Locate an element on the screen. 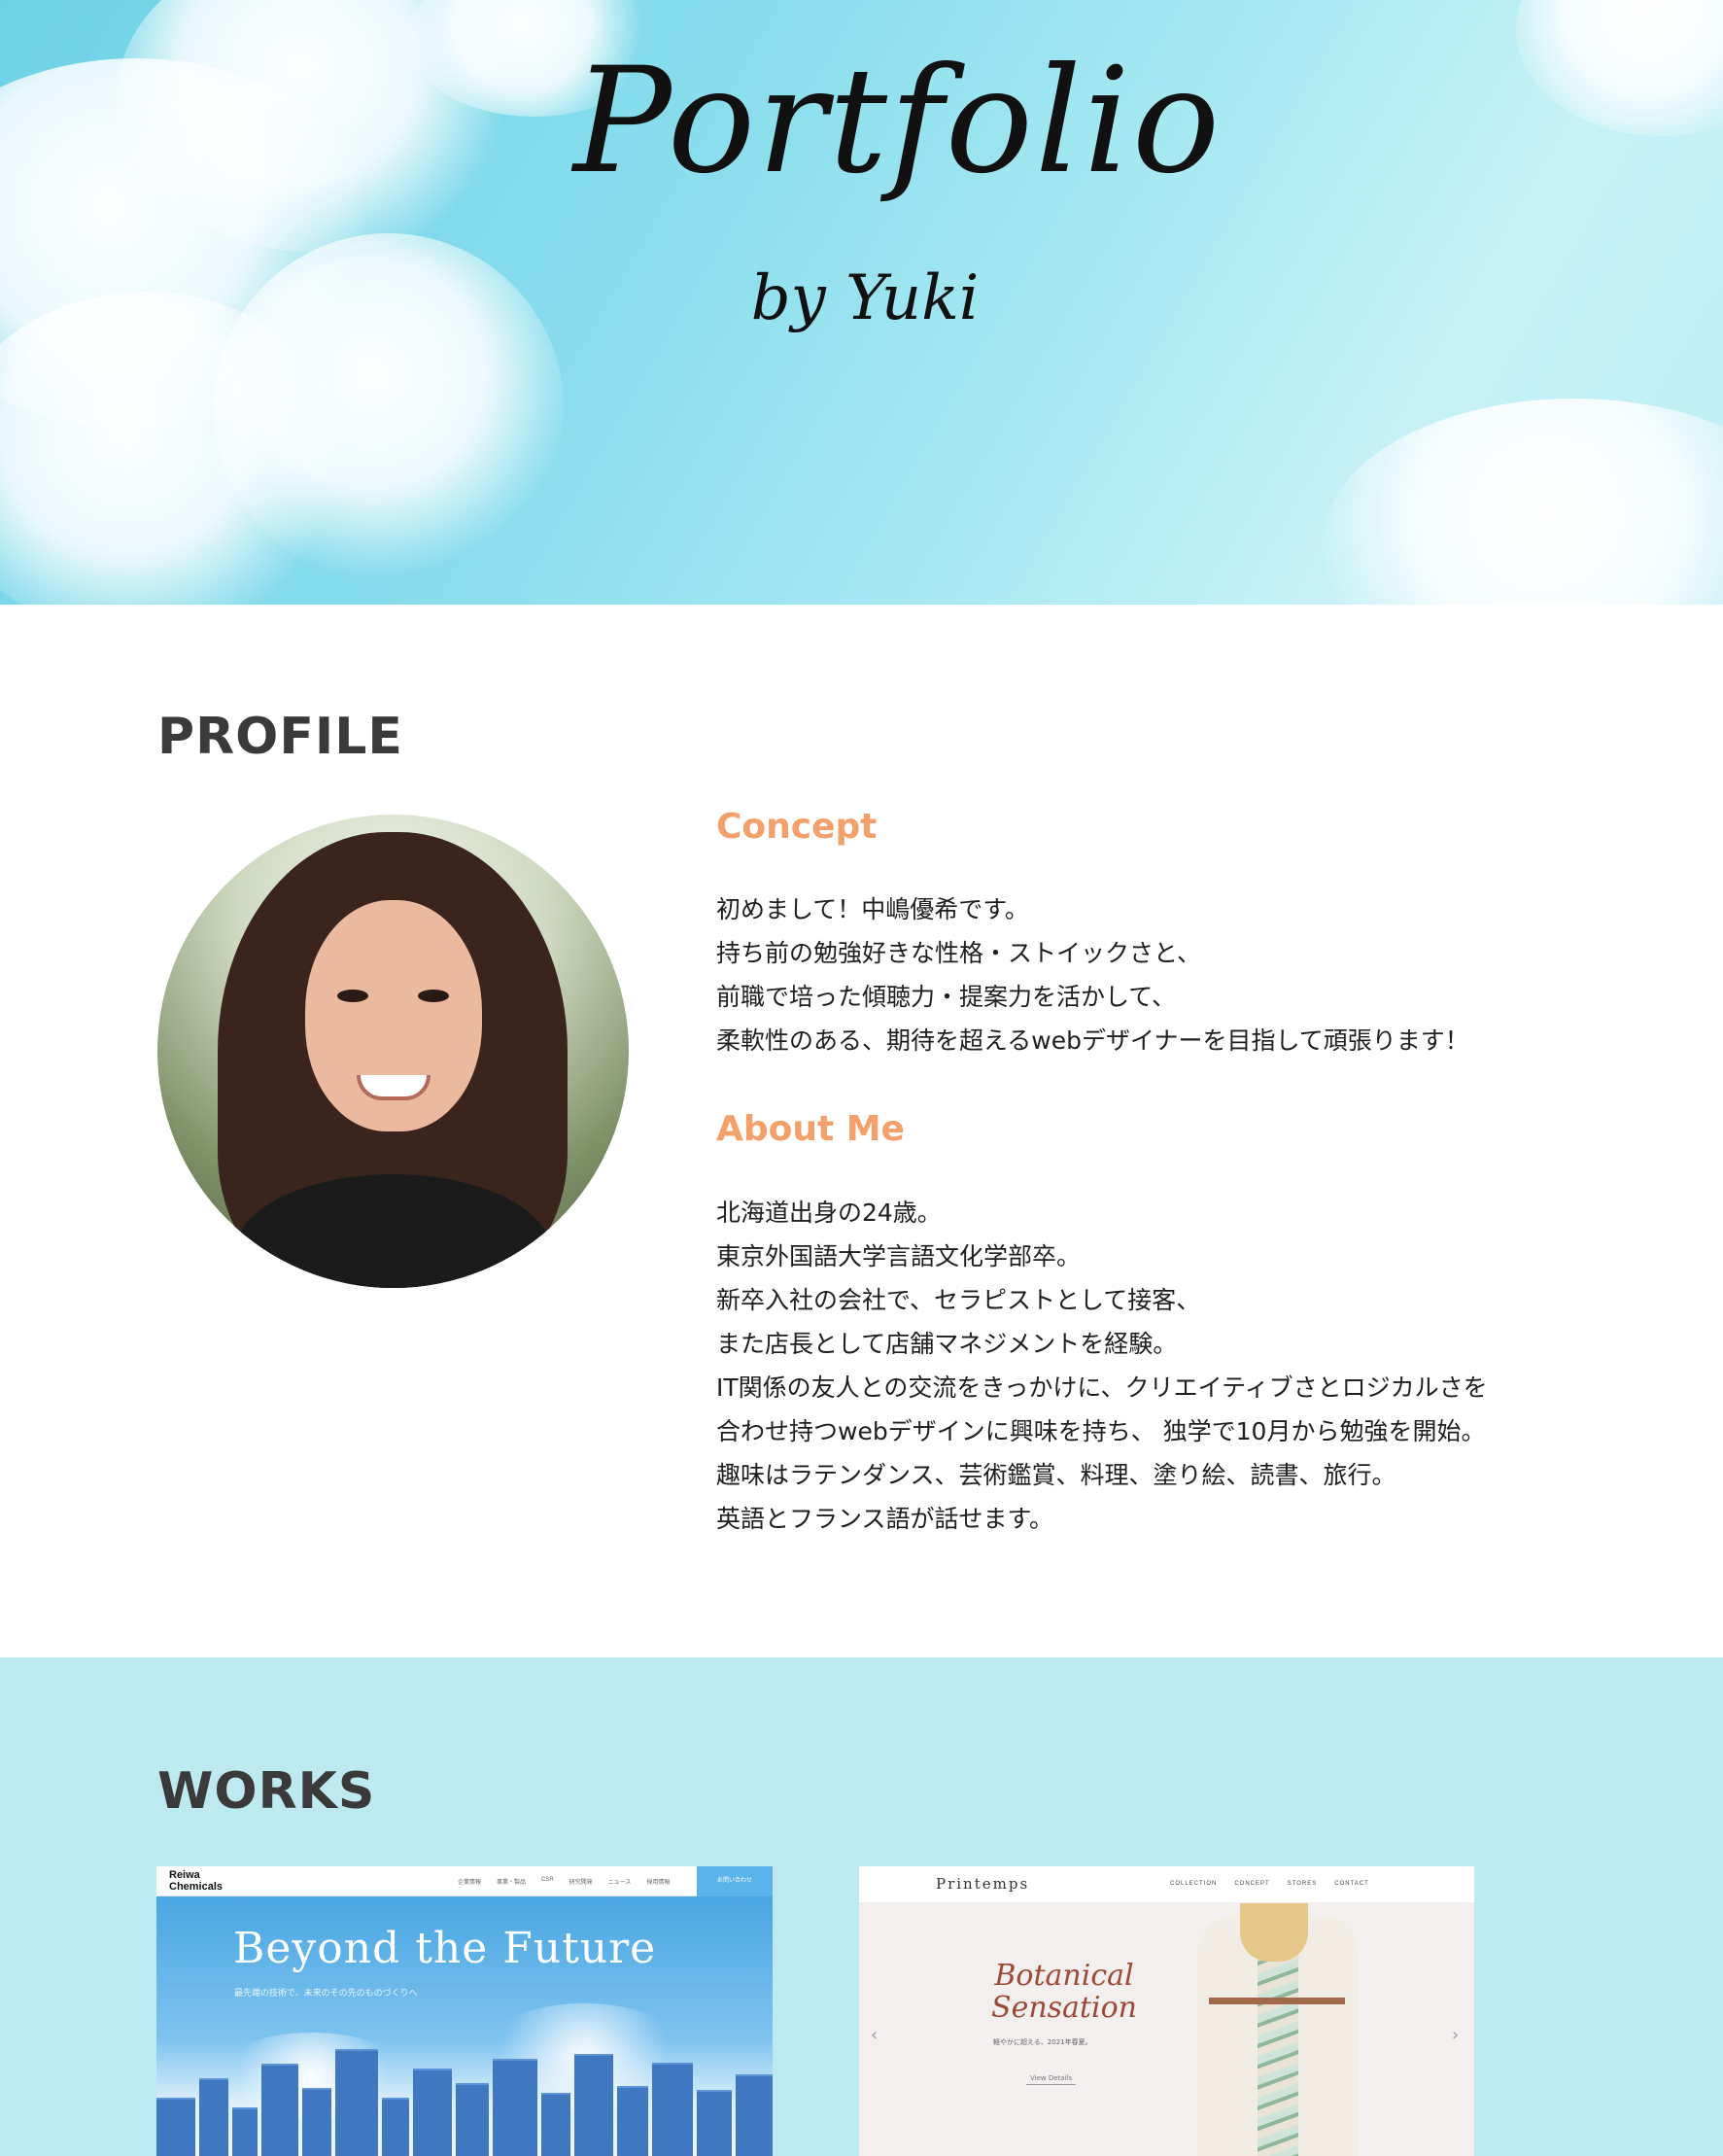 This screenshot has height=2156, width=1723. work-card-logo-line: Chemicals is located at coordinates (196, 1887).